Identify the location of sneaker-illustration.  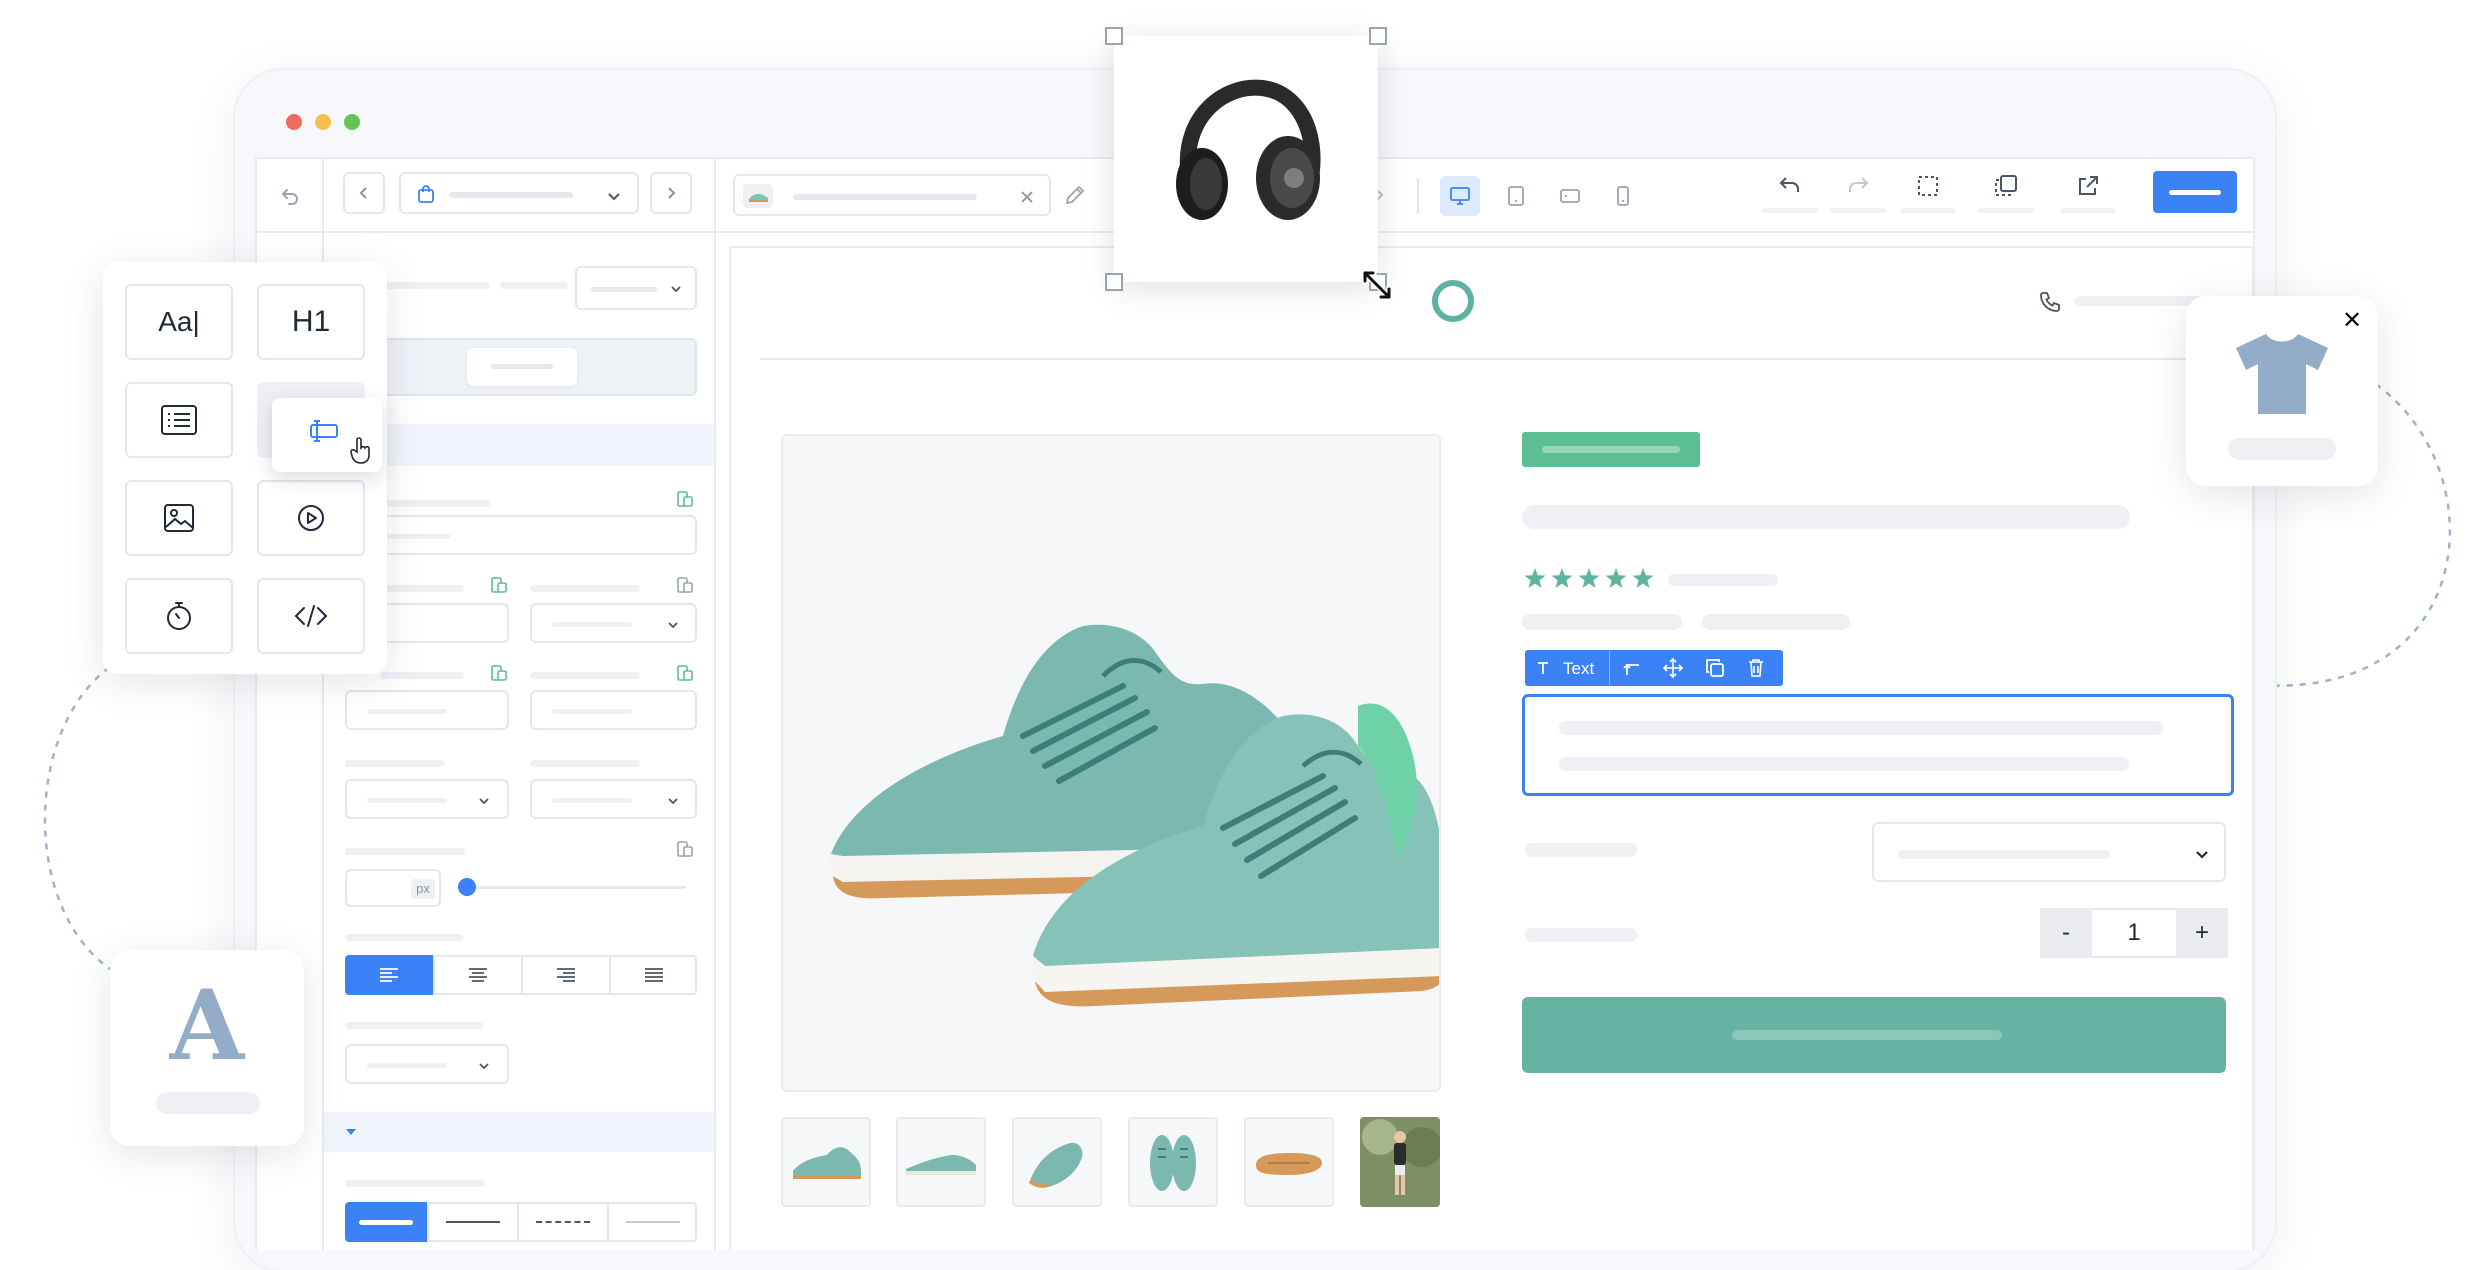
(1134, 815).